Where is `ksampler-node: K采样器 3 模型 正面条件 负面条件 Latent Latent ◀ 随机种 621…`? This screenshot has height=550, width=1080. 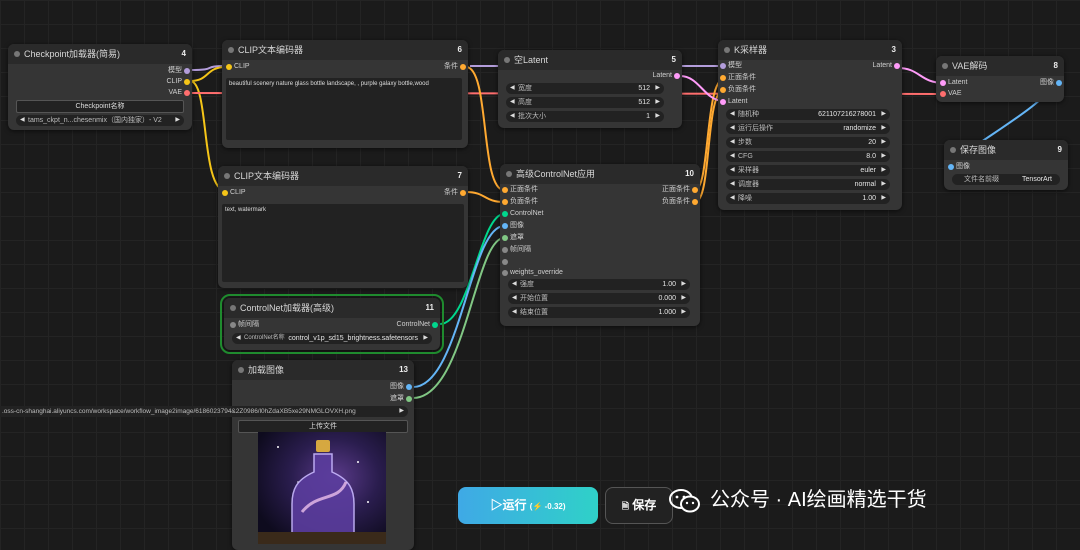
ksampler-node: K采样器 3 模型 正面条件 负面条件 Latent Latent ◀ 随机种 621… is located at coordinates (810, 125).